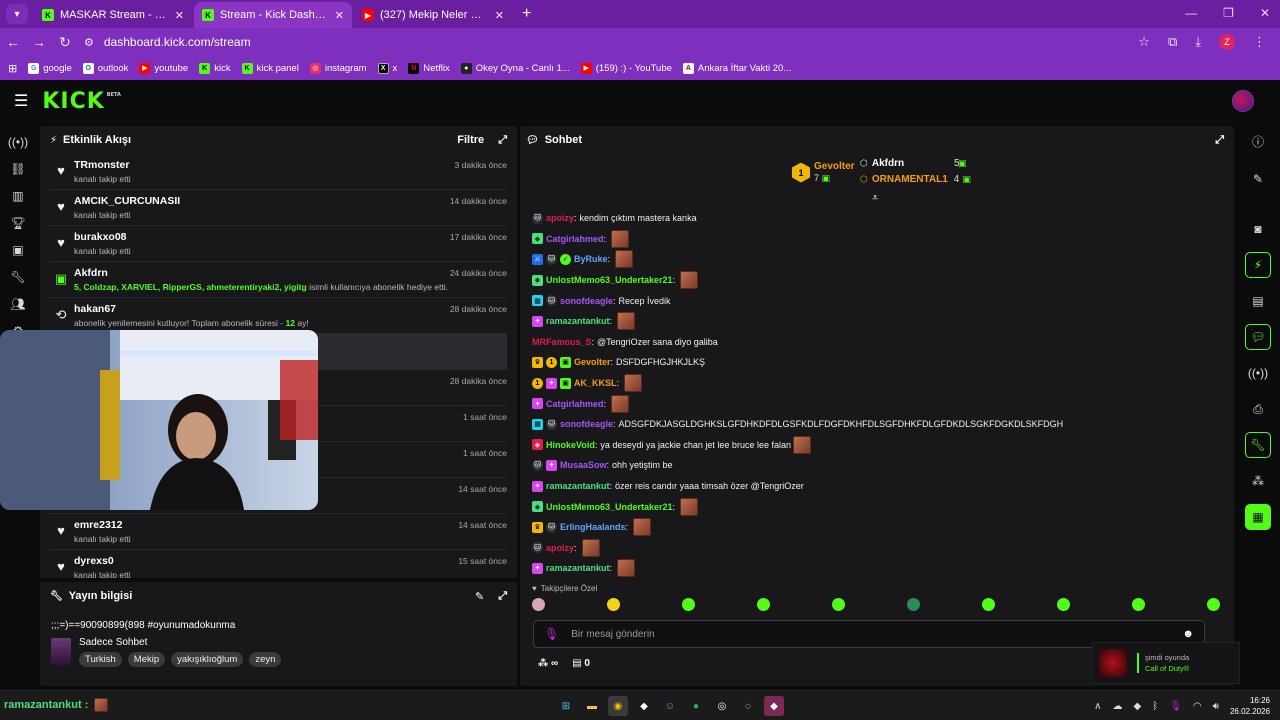  What do you see at coordinates (618, 706) in the screenshot?
I see `chrome-icon: ◉` at bounding box center [618, 706].